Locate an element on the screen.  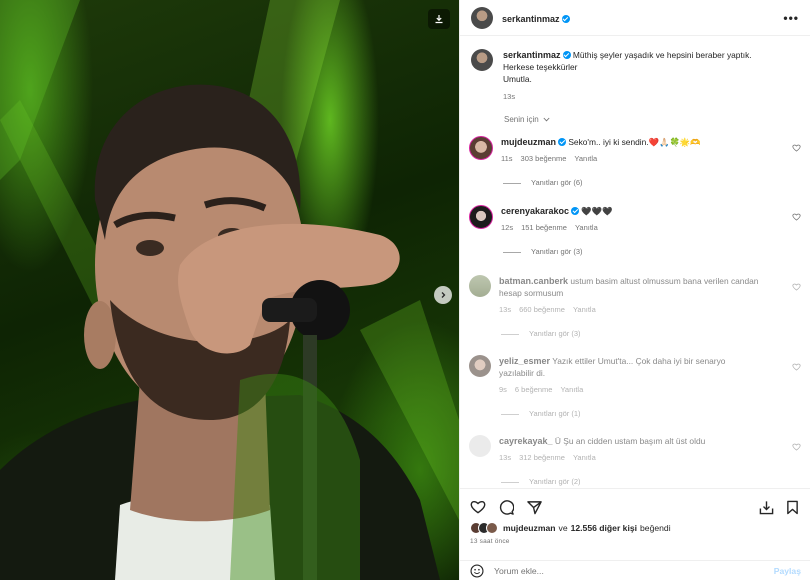
like-heart-icon is located at coordinates (478, 507).